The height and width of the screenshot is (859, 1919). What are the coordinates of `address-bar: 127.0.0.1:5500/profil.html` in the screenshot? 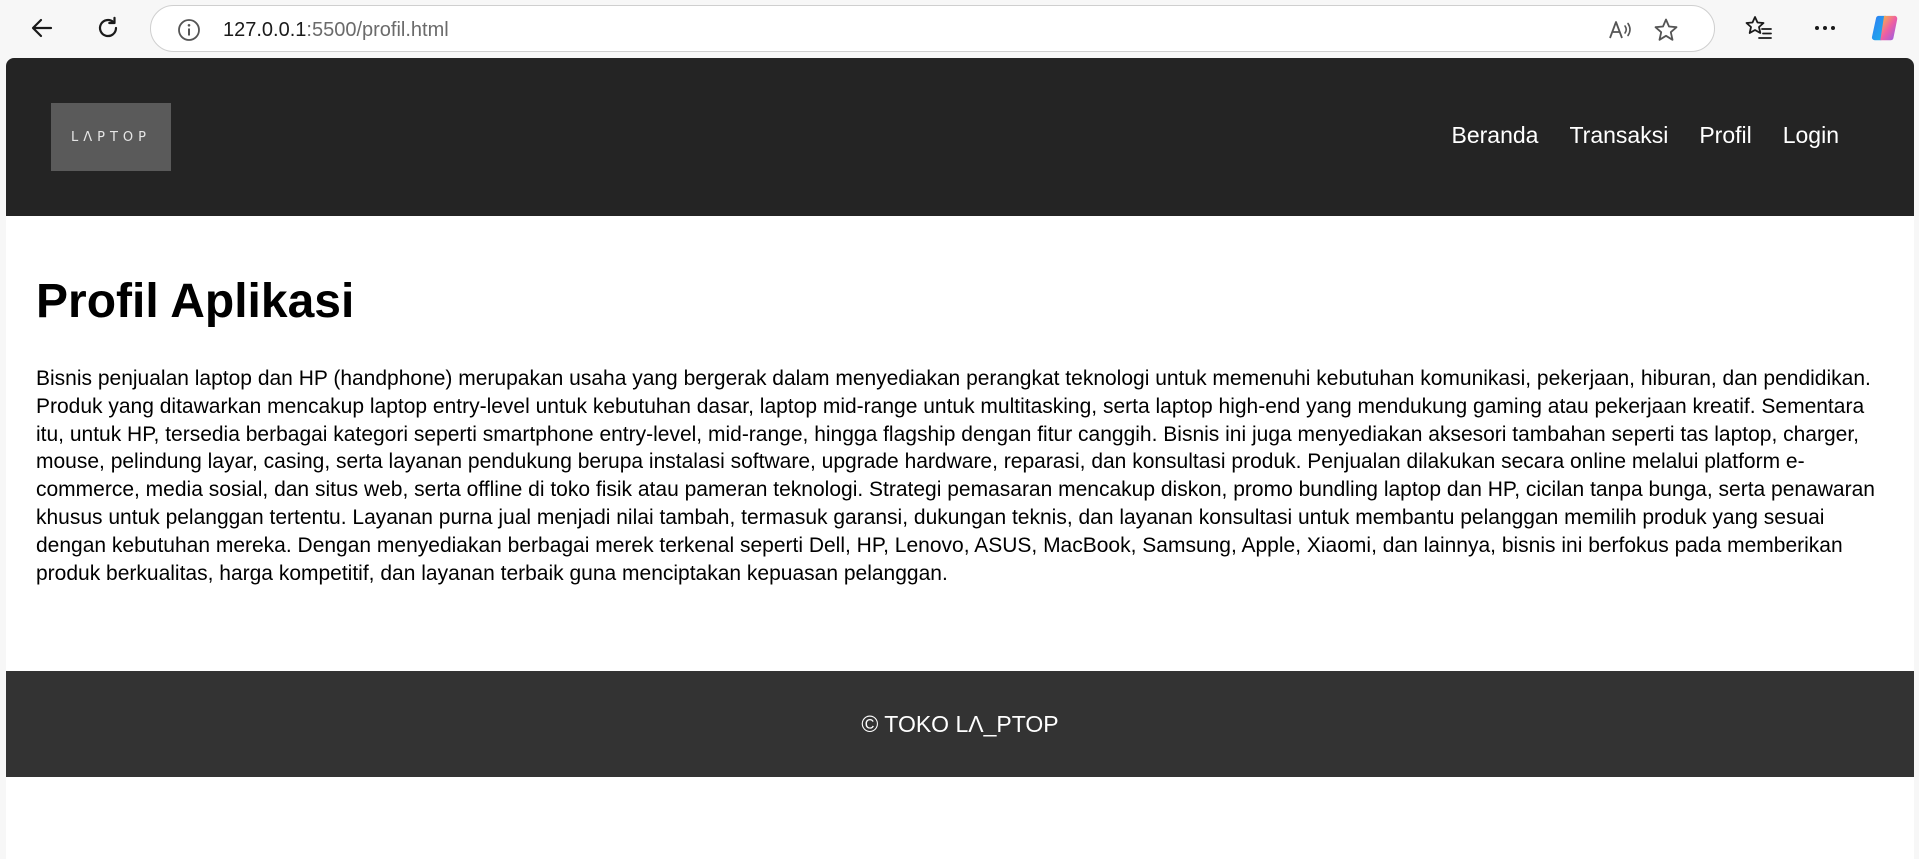 It's located at (932, 28).